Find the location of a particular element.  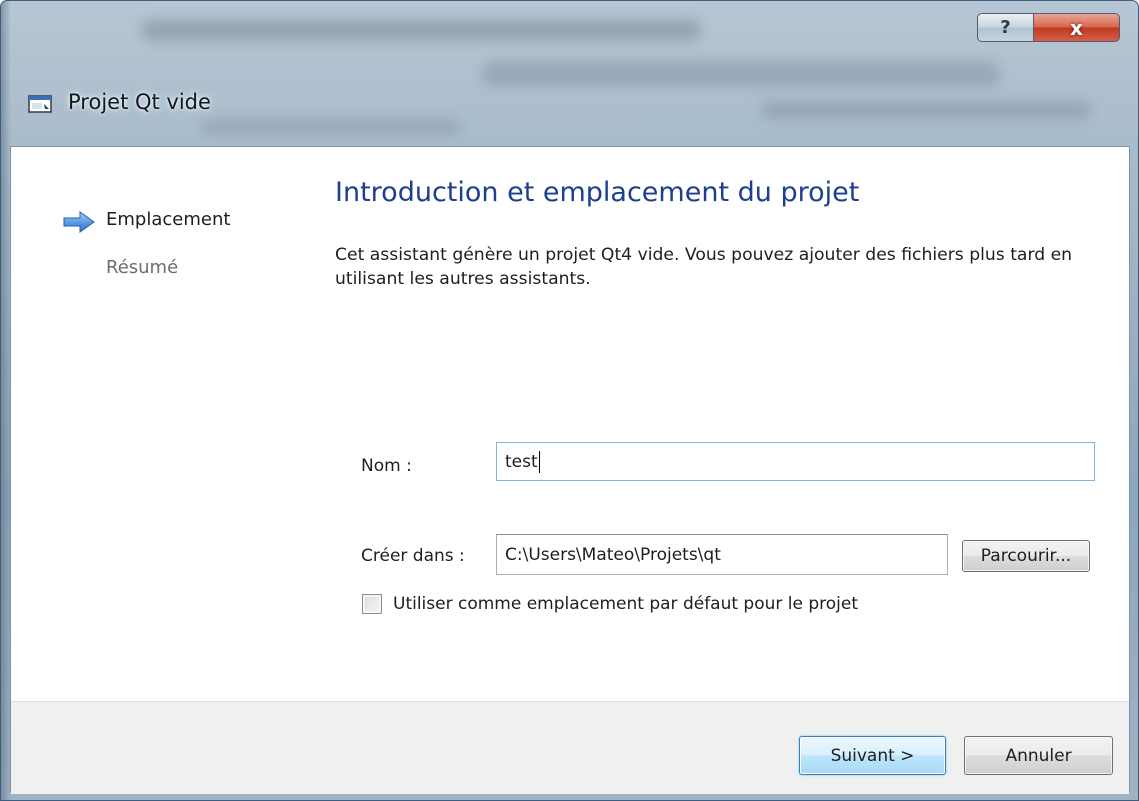

close-button: x is located at coordinates (1077, 27).